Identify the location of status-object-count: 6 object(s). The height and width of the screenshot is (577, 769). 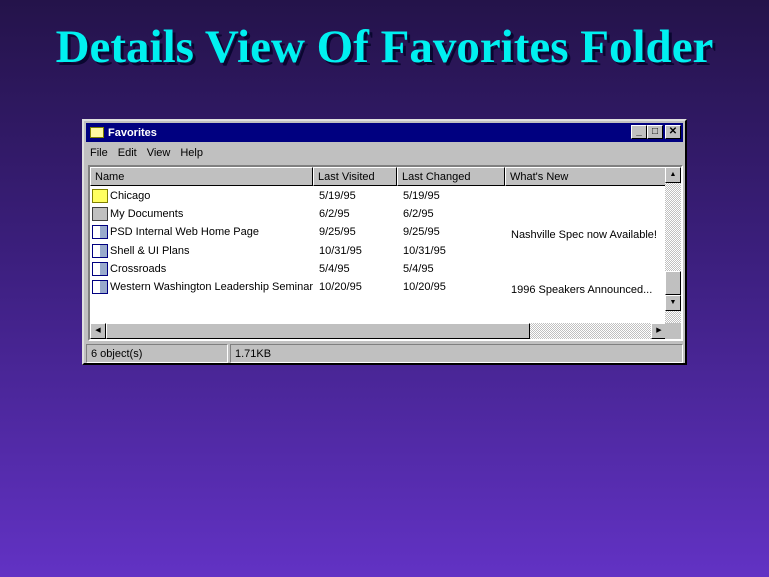
(157, 353).